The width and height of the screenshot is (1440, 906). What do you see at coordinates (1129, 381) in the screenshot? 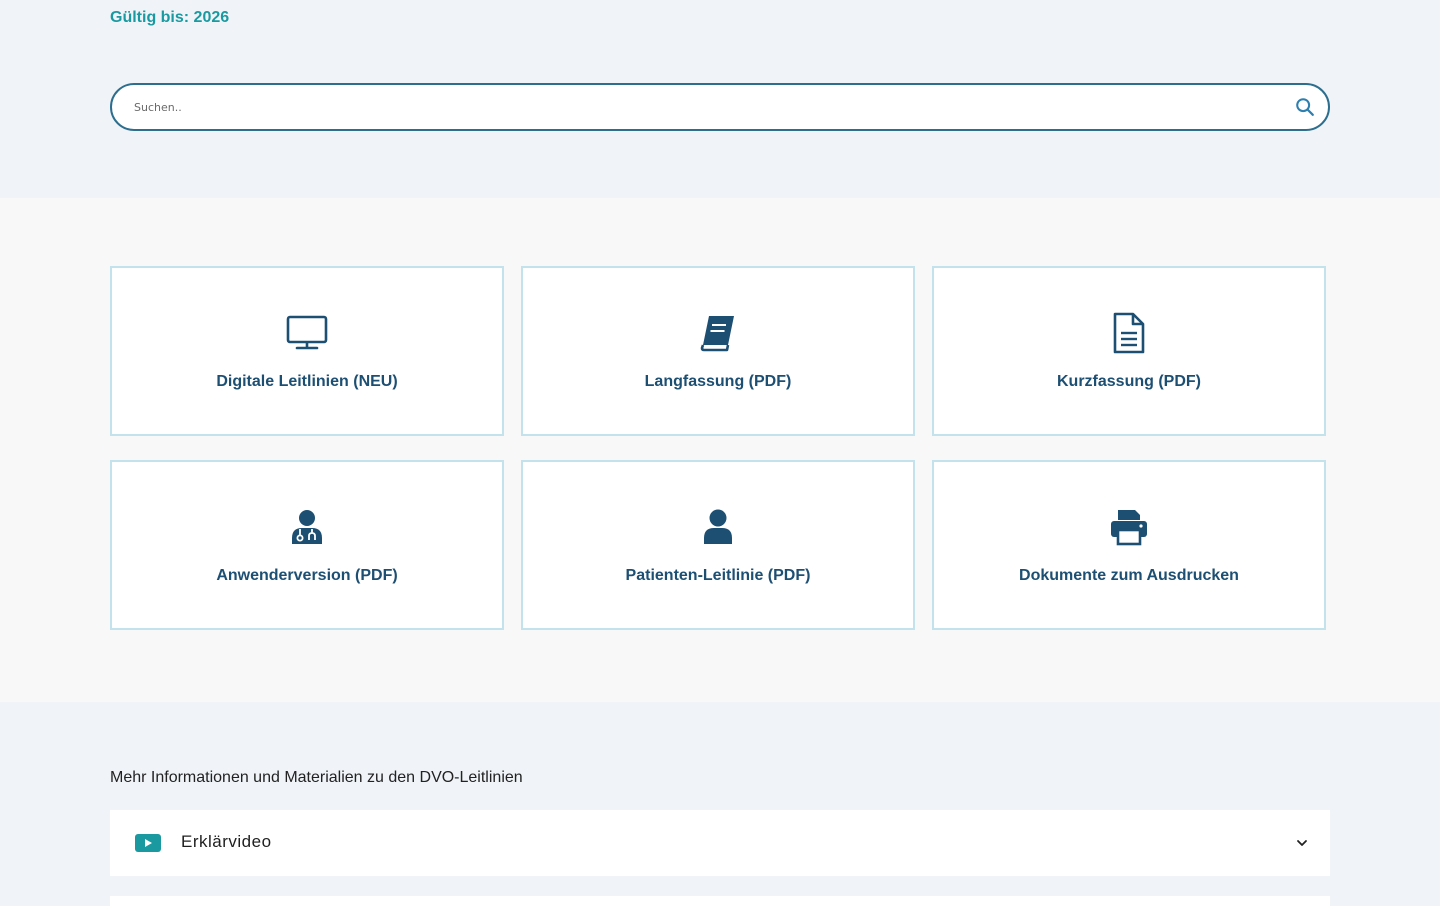
I see `tile-label: Kurzfassung (PDF)` at bounding box center [1129, 381].